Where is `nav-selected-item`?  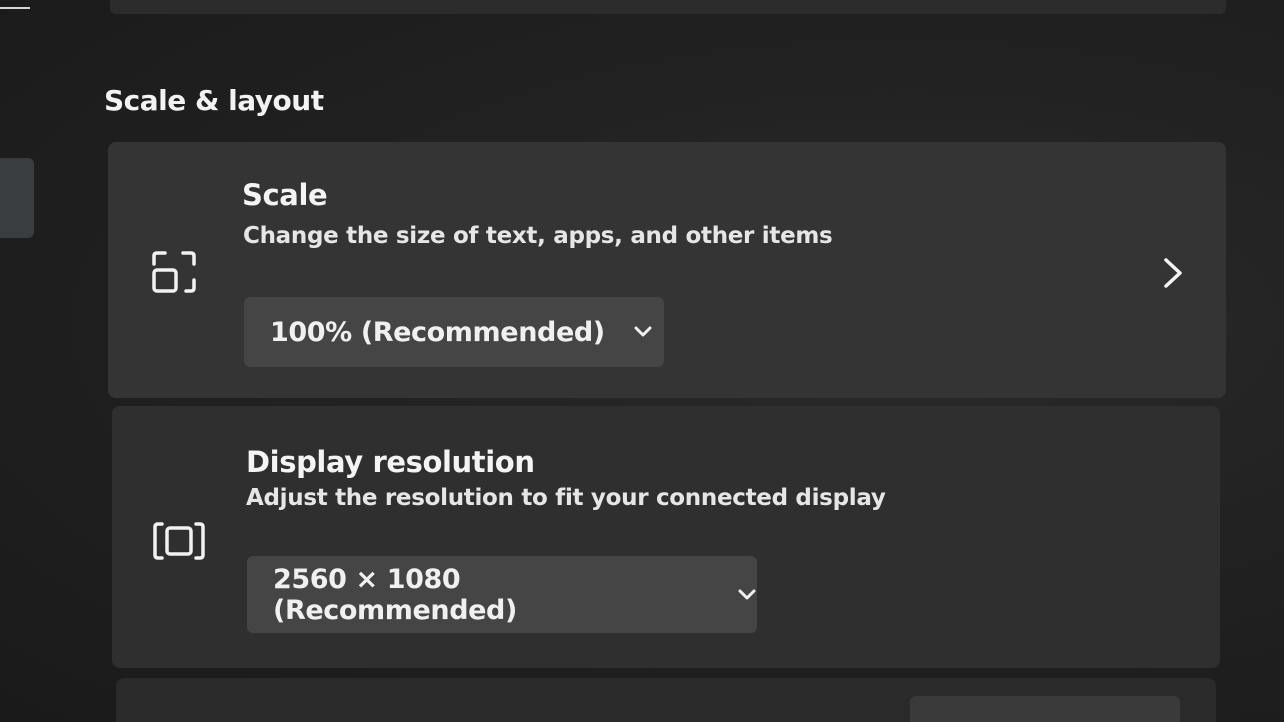 nav-selected-item is located at coordinates (17, 198).